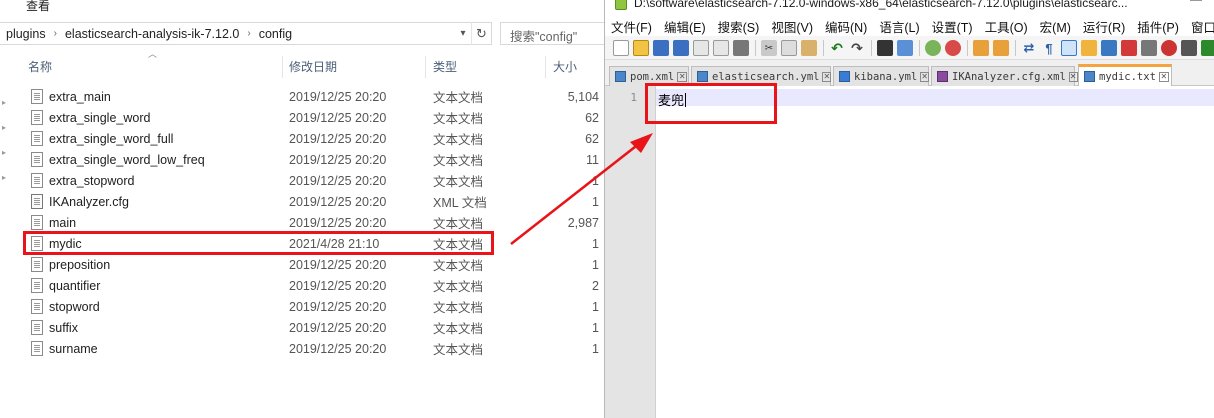 Image resolution: width=1214 pixels, height=418 pixels. Describe the element at coordinates (1169, 48) in the screenshot. I see `record-macro-icon` at that location.